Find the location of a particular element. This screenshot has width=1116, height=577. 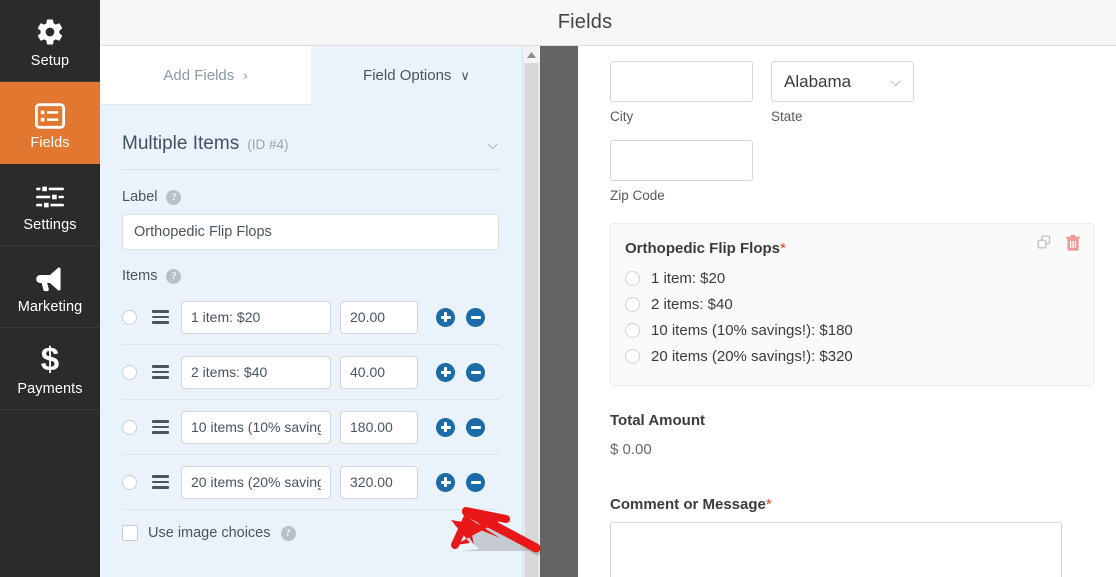

zip-input is located at coordinates (681, 160).